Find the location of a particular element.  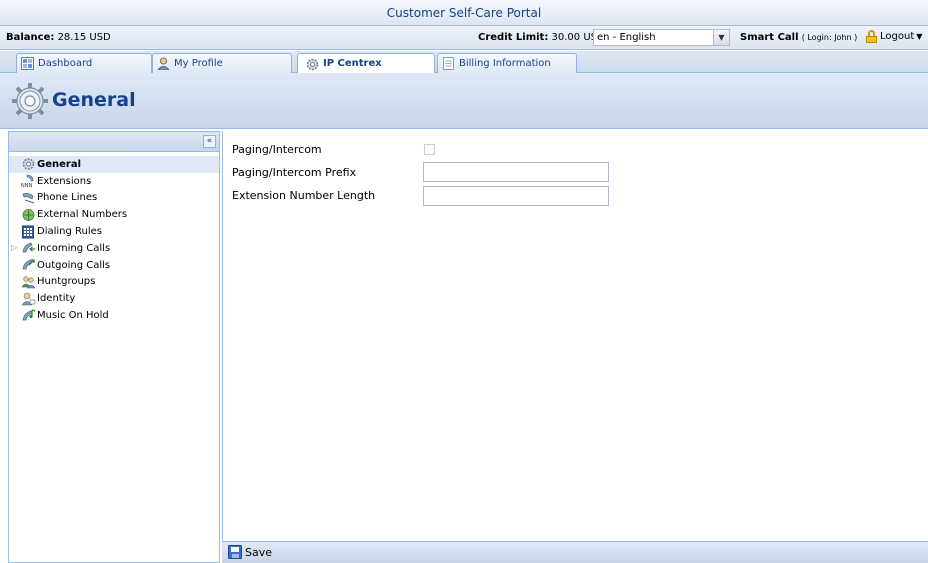

extension-number-length-input is located at coordinates (516, 196).